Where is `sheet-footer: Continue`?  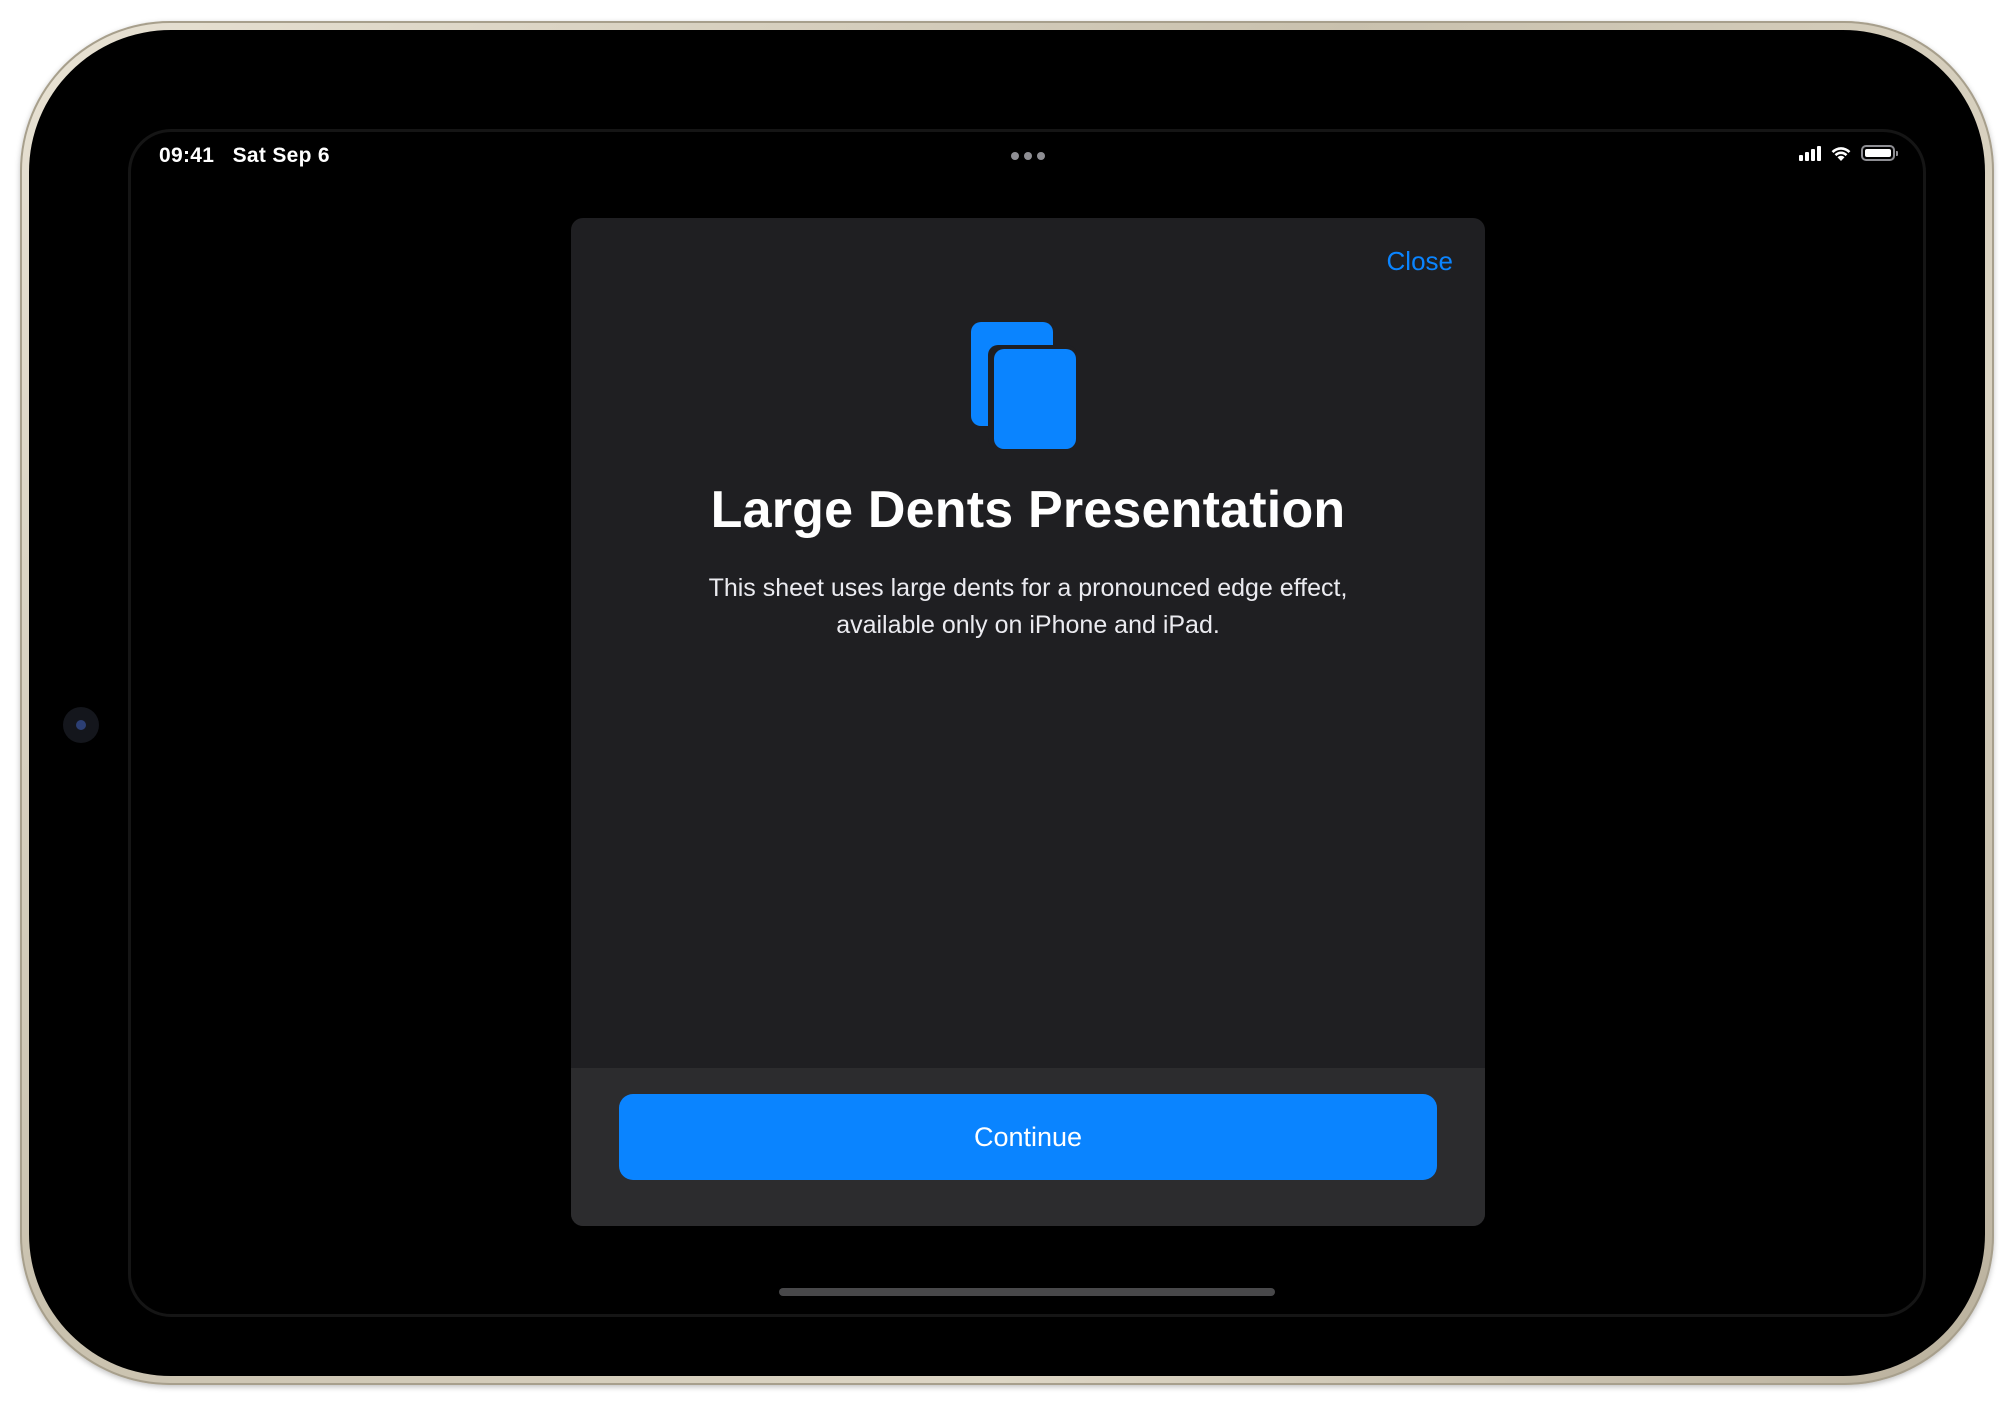 sheet-footer: Continue is located at coordinates (1028, 1147).